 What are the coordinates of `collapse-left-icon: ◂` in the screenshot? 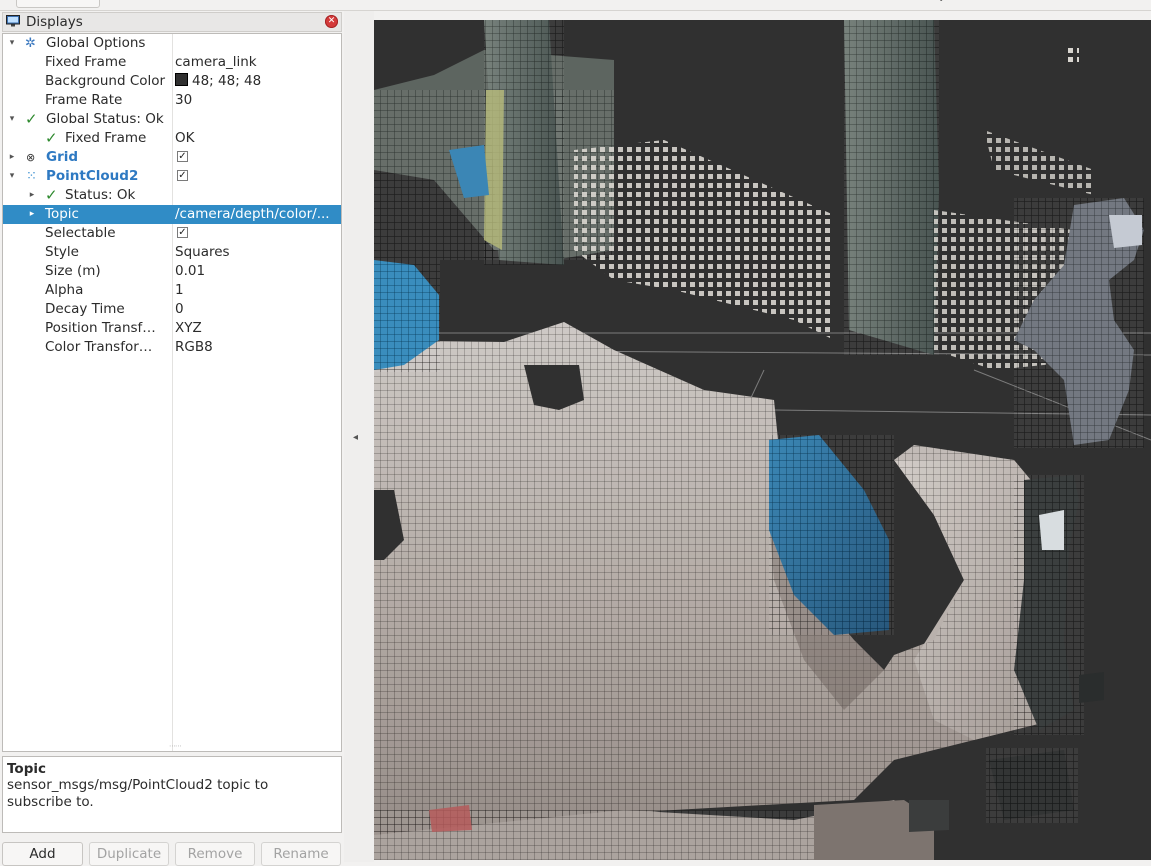 It's located at (355, 437).